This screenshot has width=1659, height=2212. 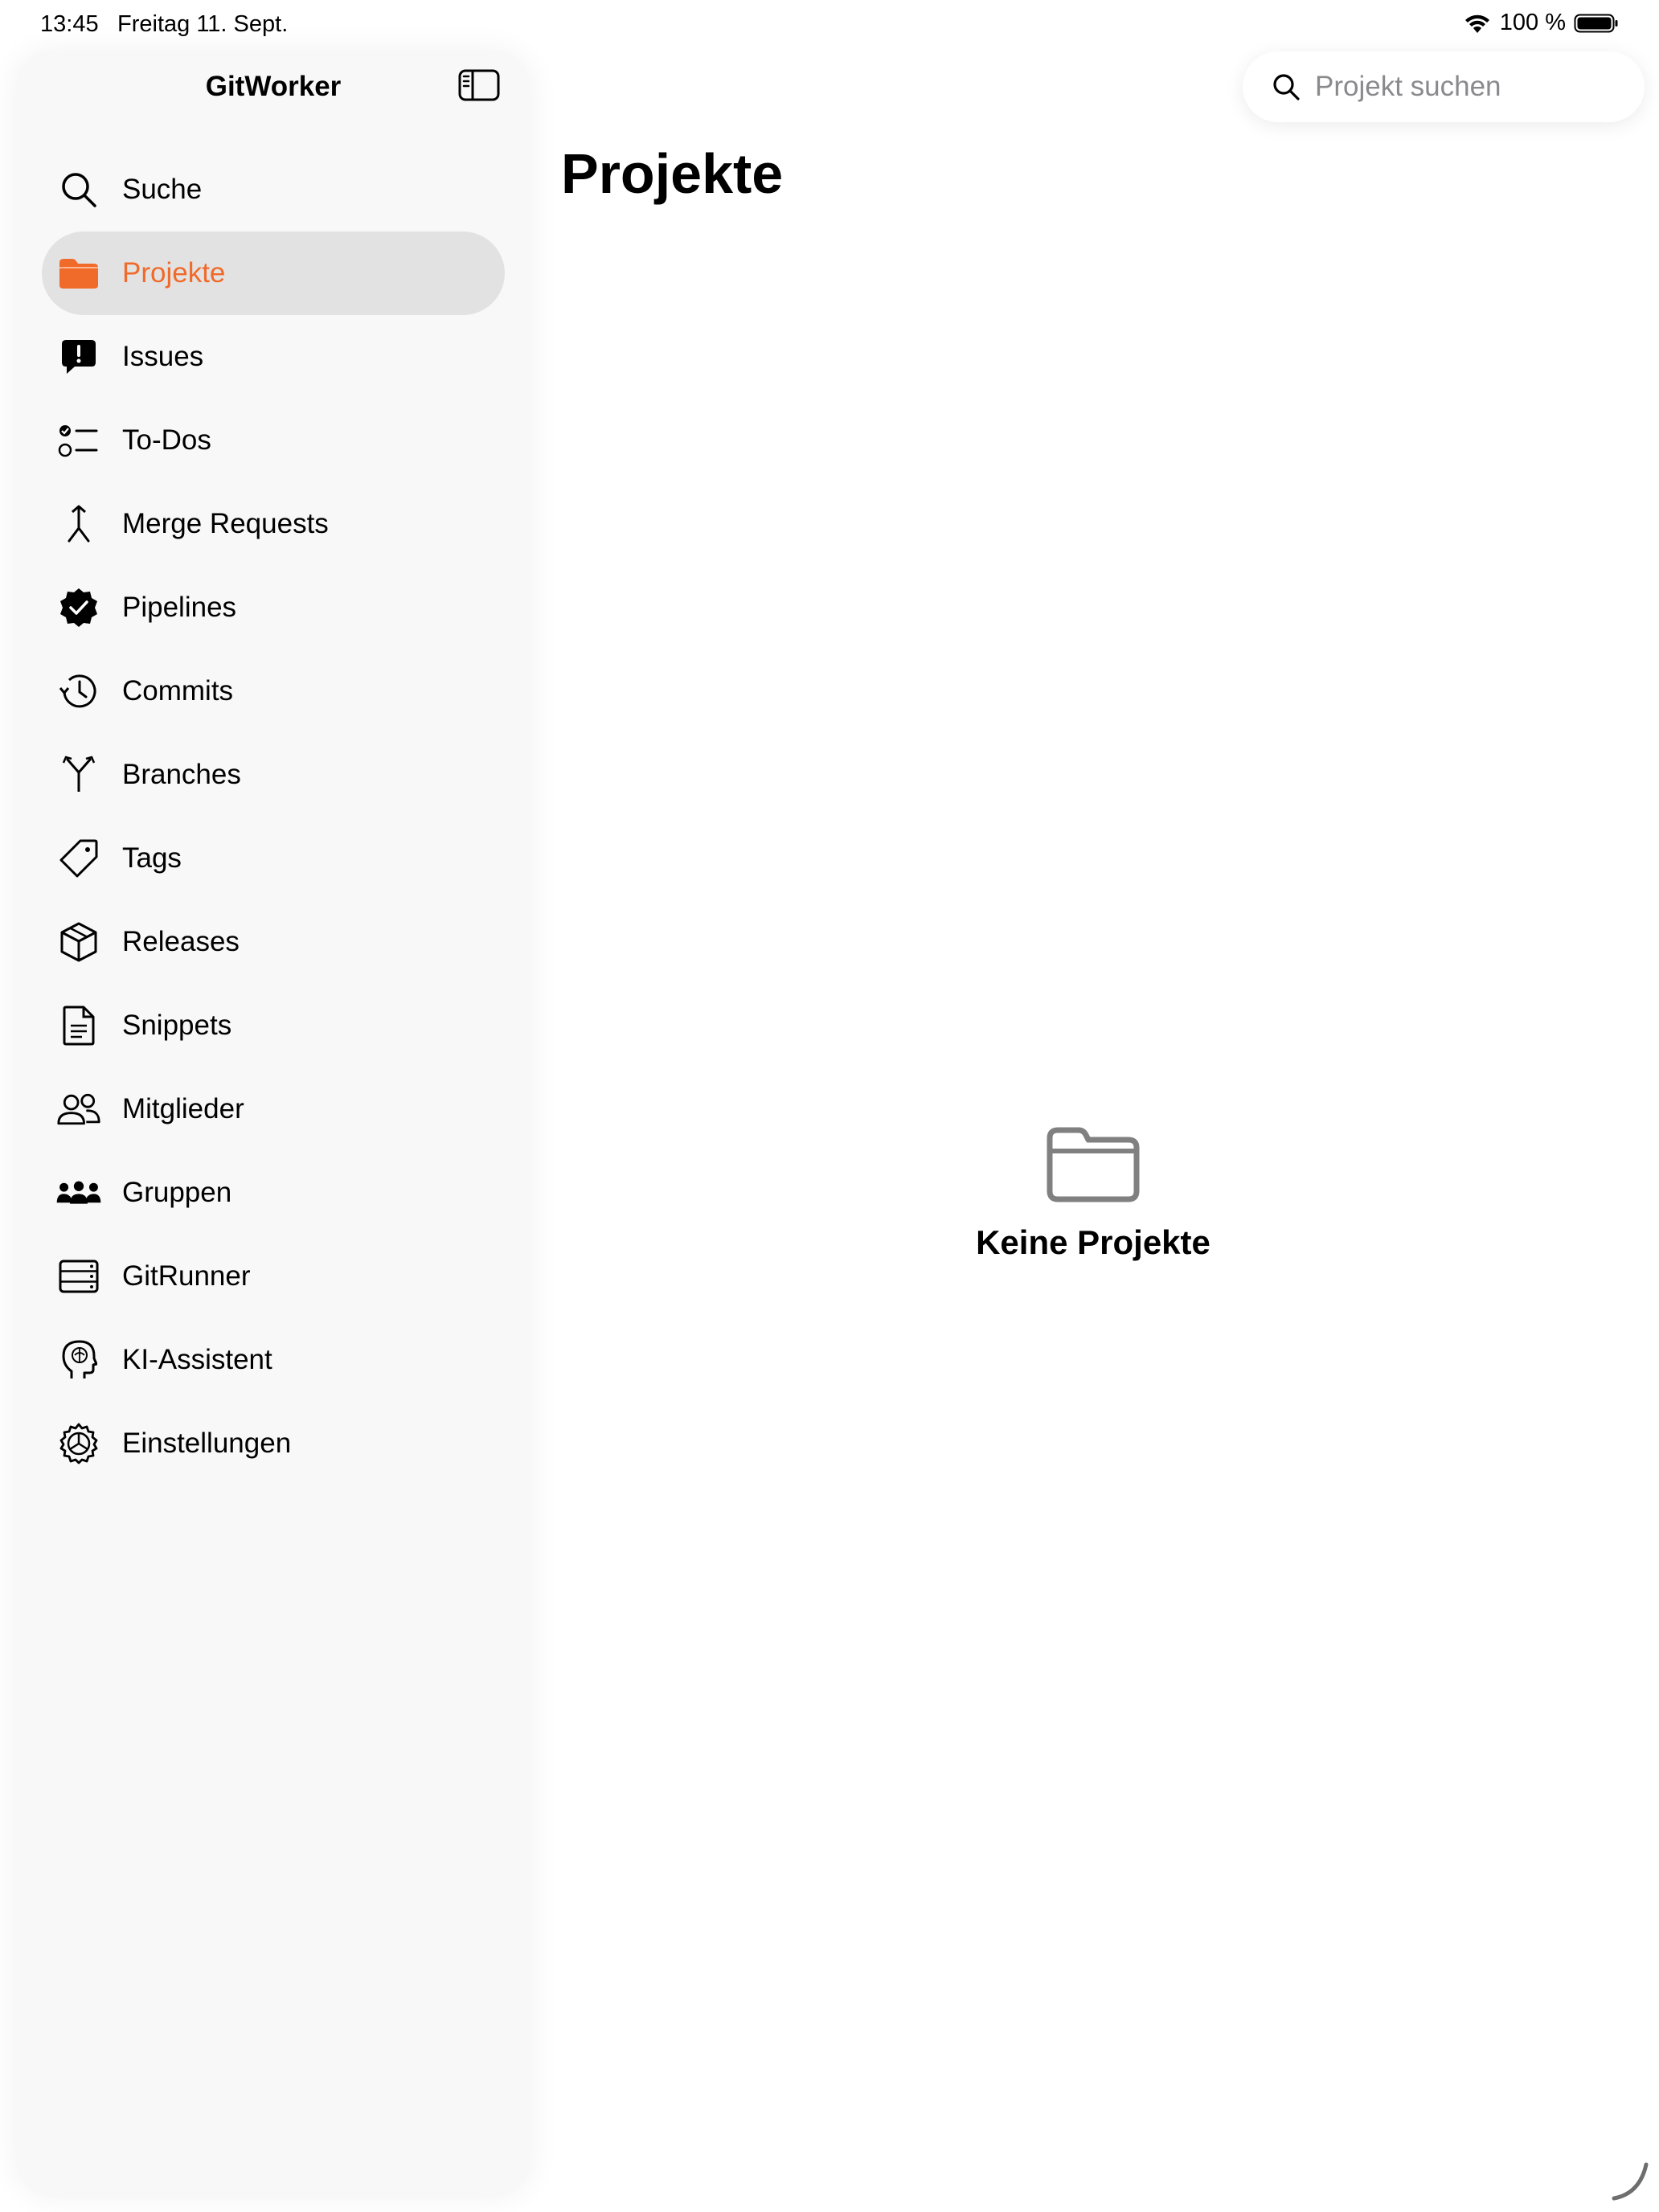 What do you see at coordinates (273, 1360) in the screenshot?
I see `sidebar-item-ki-assistent: KI-Assistent` at bounding box center [273, 1360].